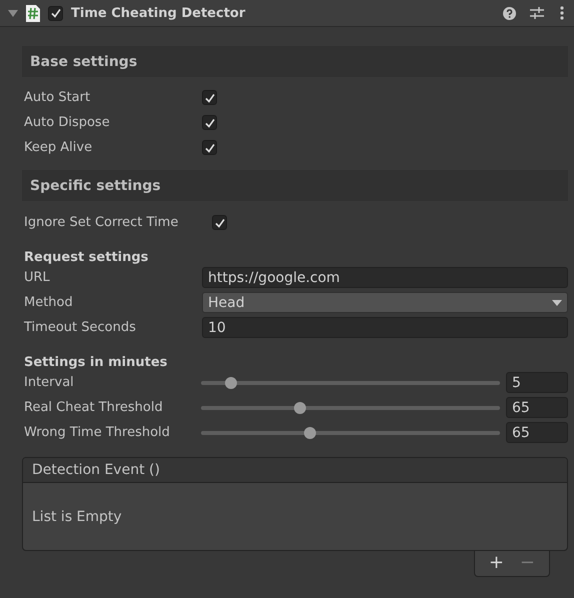  What do you see at coordinates (97, 432) in the screenshot?
I see `field-label: Wrong Time Threshold` at bounding box center [97, 432].